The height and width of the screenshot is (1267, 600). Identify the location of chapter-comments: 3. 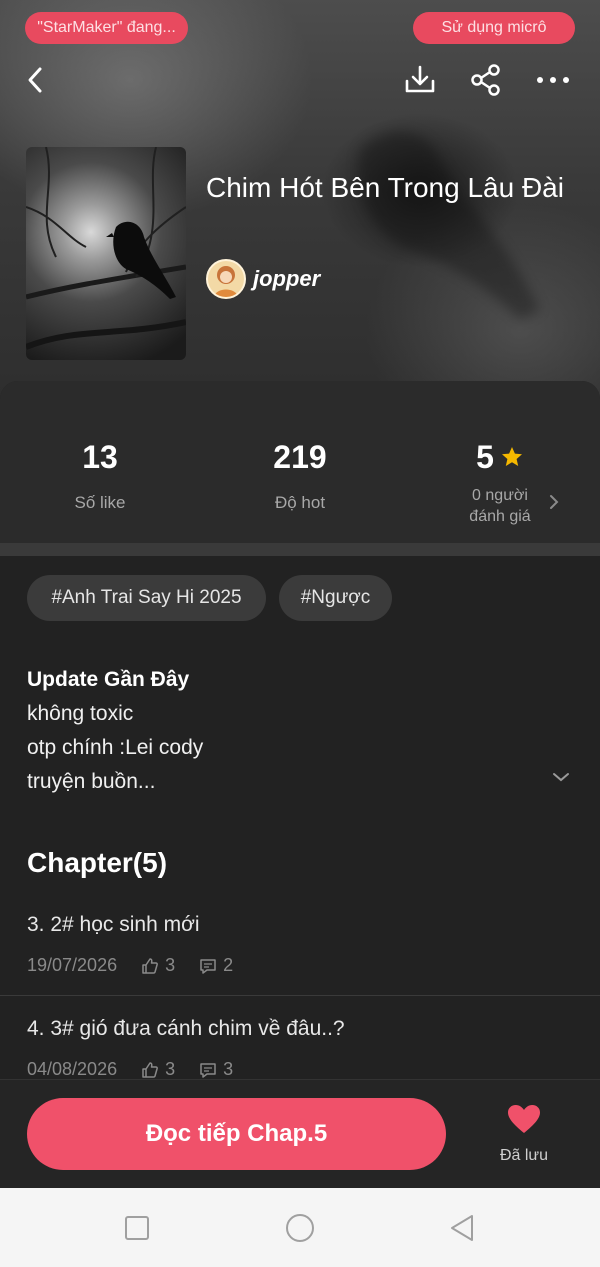
(228, 1069).